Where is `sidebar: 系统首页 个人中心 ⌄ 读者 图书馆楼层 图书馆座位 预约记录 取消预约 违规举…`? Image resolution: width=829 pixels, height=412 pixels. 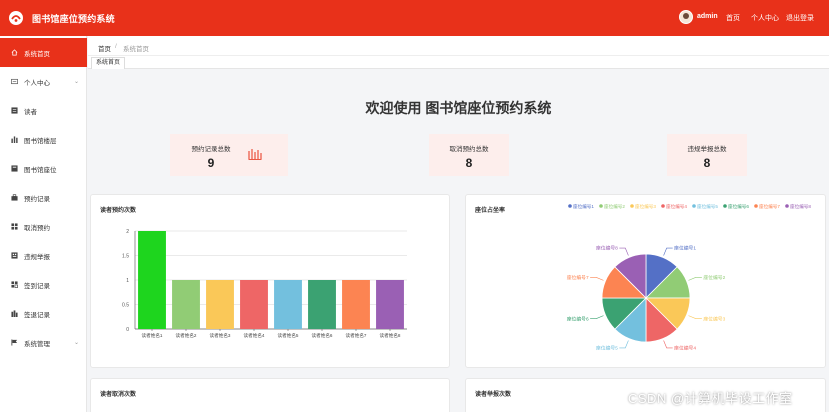
sidebar: 系统首页 个人中心 ⌄ 读者 图书馆楼层 图书馆座位 预约记录 取消预约 违规举… is located at coordinates (43, 224).